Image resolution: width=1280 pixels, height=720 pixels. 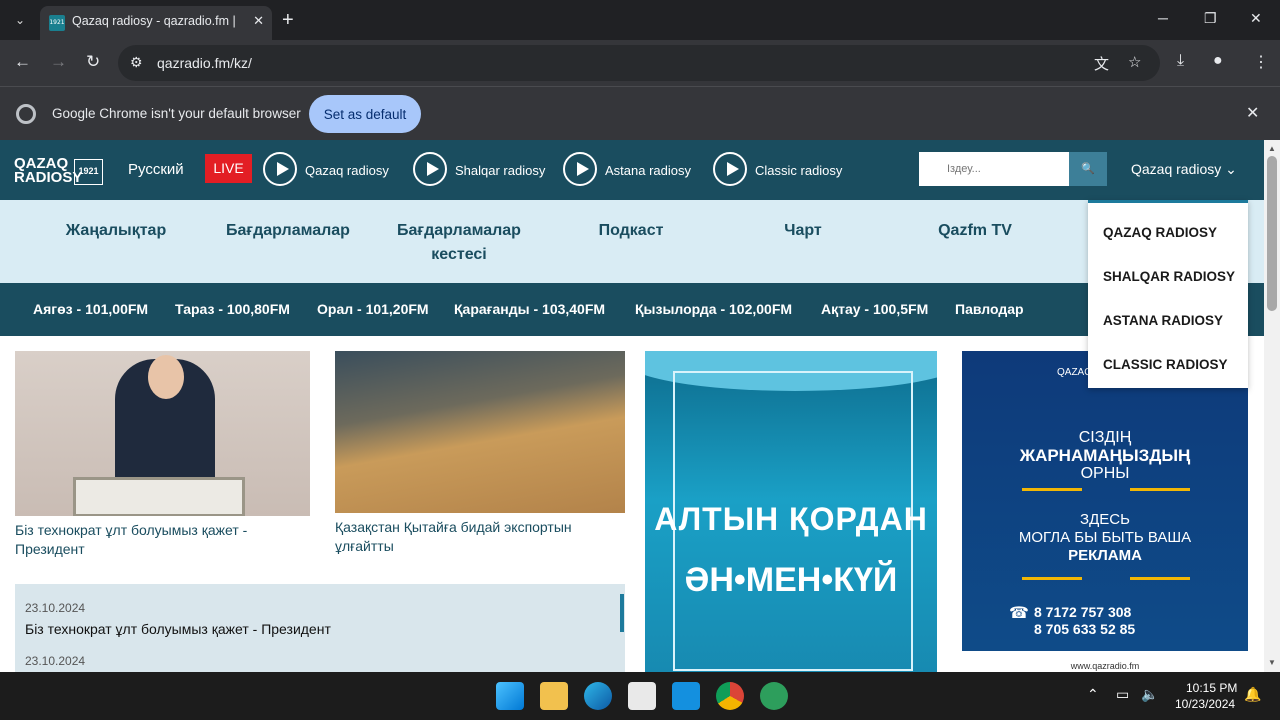 What do you see at coordinates (1122, 694) in the screenshot?
I see `network-icon: ▭` at bounding box center [1122, 694].